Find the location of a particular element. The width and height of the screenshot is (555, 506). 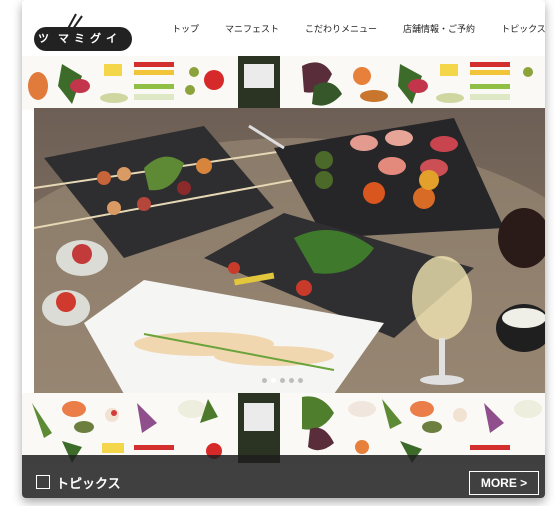

main-nav: トップ マニフェスト こだわりメニュー 店舗情報・ご予約 トピックス is located at coordinates (358, 28).